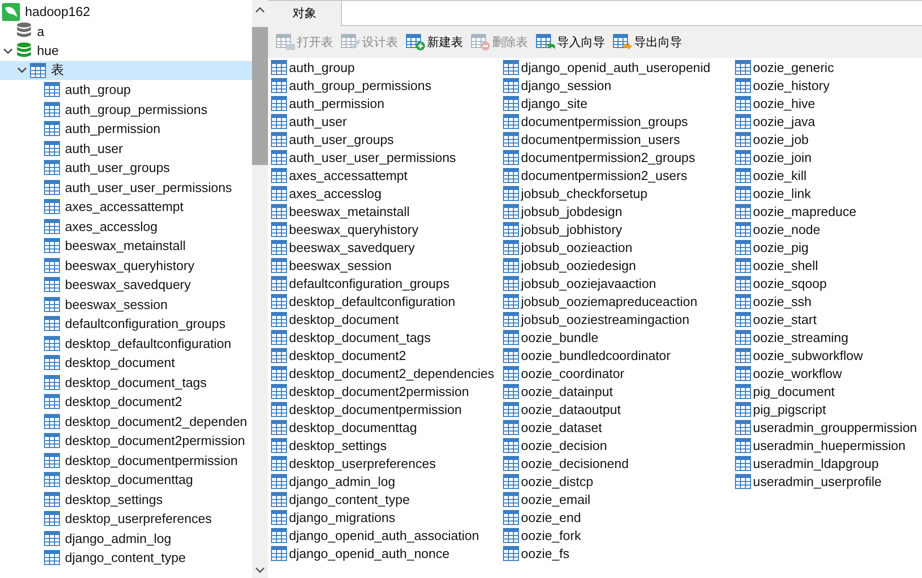  What do you see at coordinates (828, 121) in the screenshot?
I see `table-item: oozie_java` at bounding box center [828, 121].